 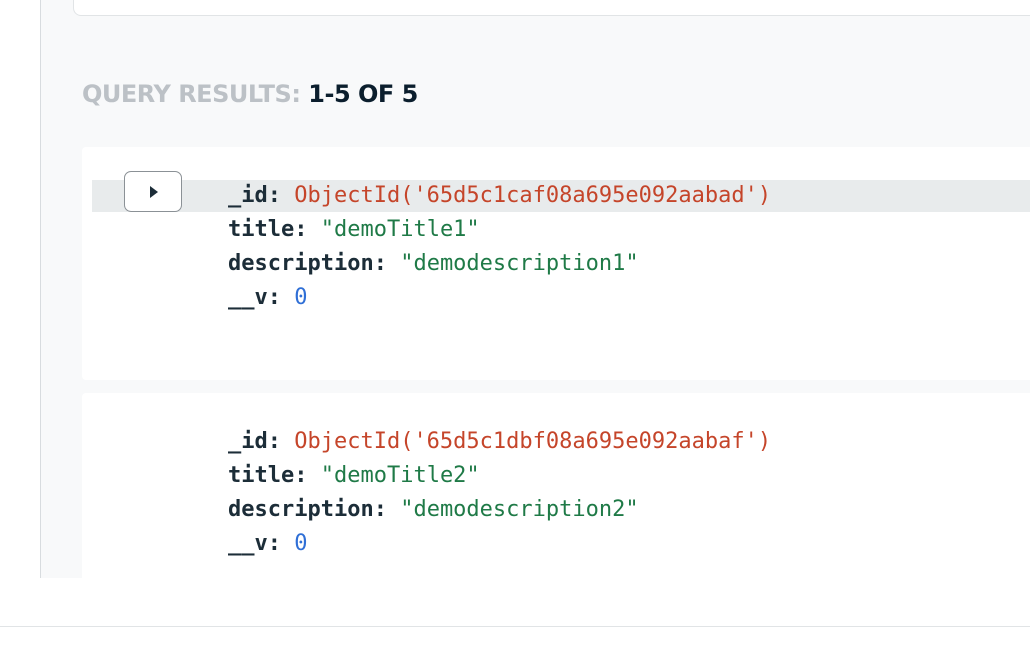 What do you see at coordinates (519, 509) in the screenshot?
I see `field-value: "demodescription2"` at bounding box center [519, 509].